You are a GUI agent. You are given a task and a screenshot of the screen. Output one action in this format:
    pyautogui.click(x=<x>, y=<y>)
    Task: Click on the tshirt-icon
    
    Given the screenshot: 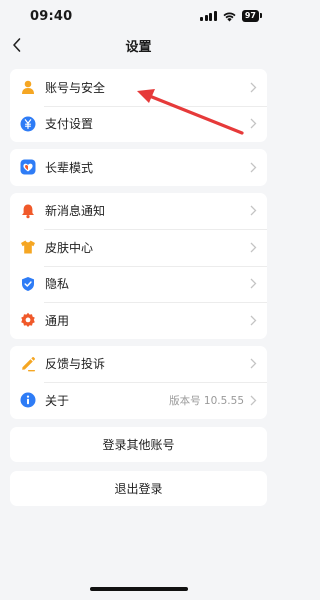 What is the action you would take?
    pyautogui.click(x=28, y=247)
    